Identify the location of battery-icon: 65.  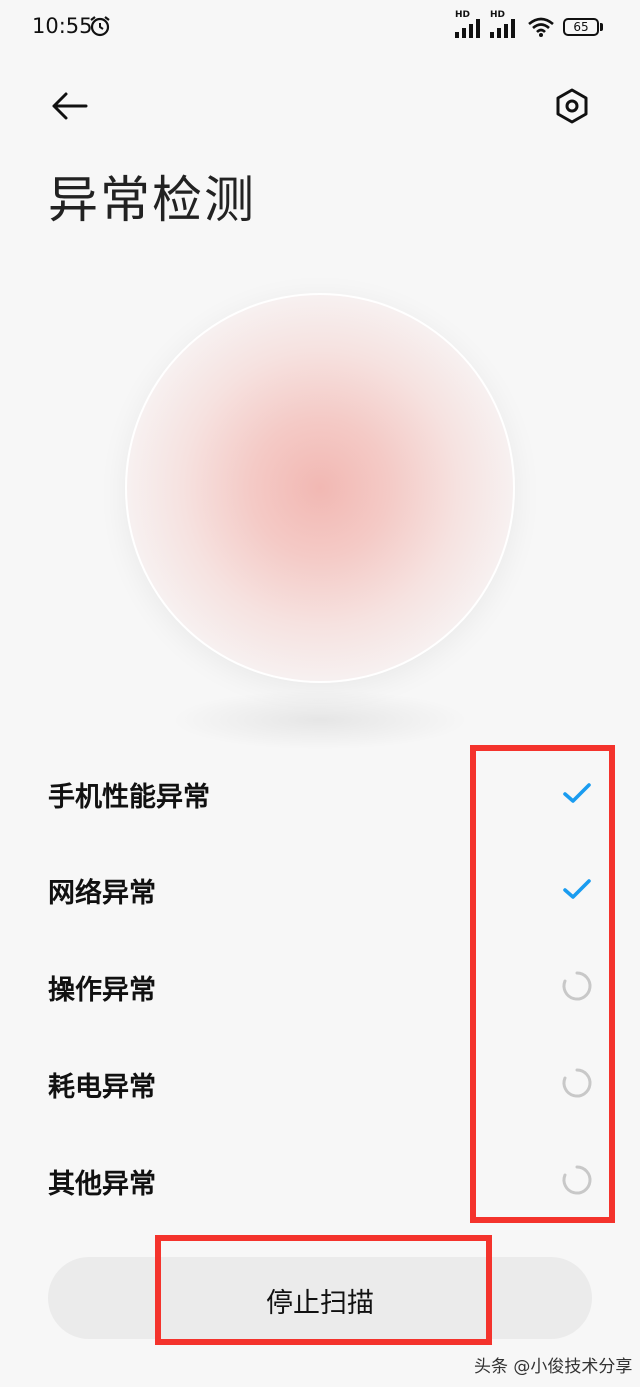
(581, 27).